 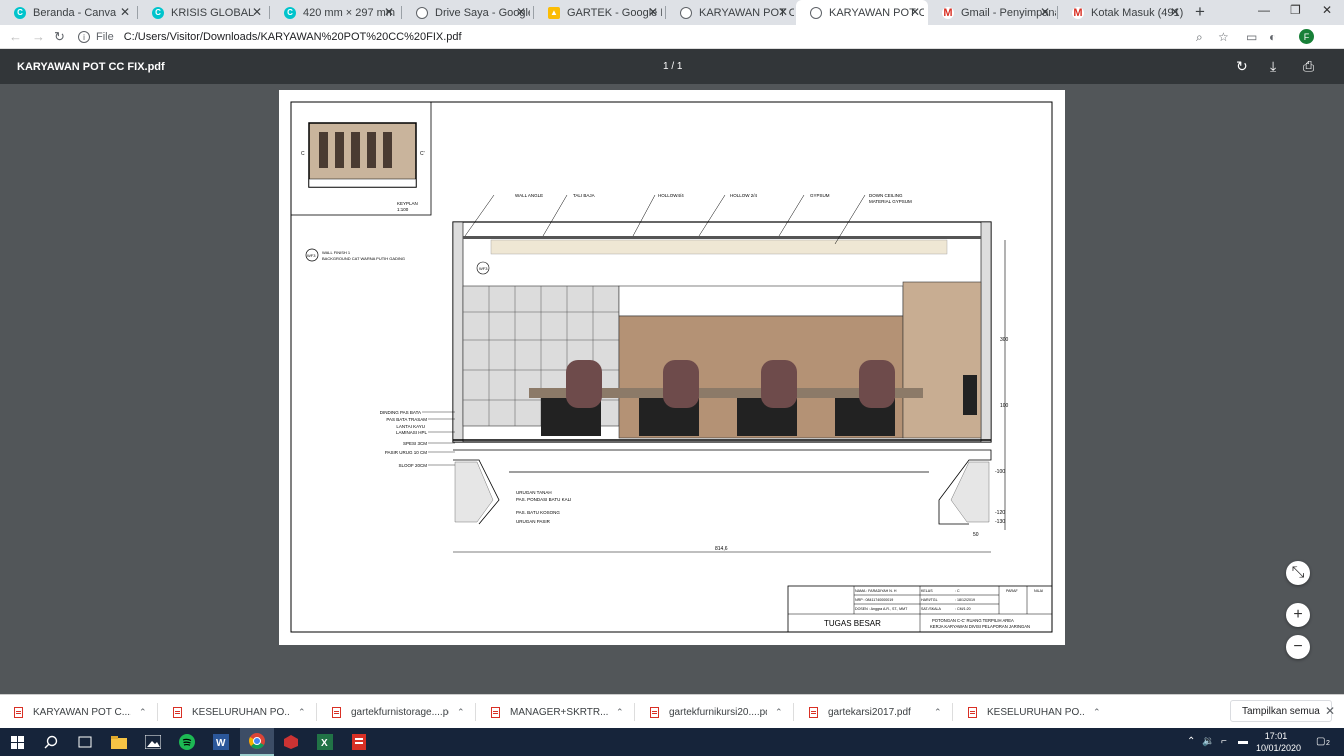 What do you see at coordinates (38, 36) in the screenshot?
I see `forward-icon: →` at bounding box center [38, 36].